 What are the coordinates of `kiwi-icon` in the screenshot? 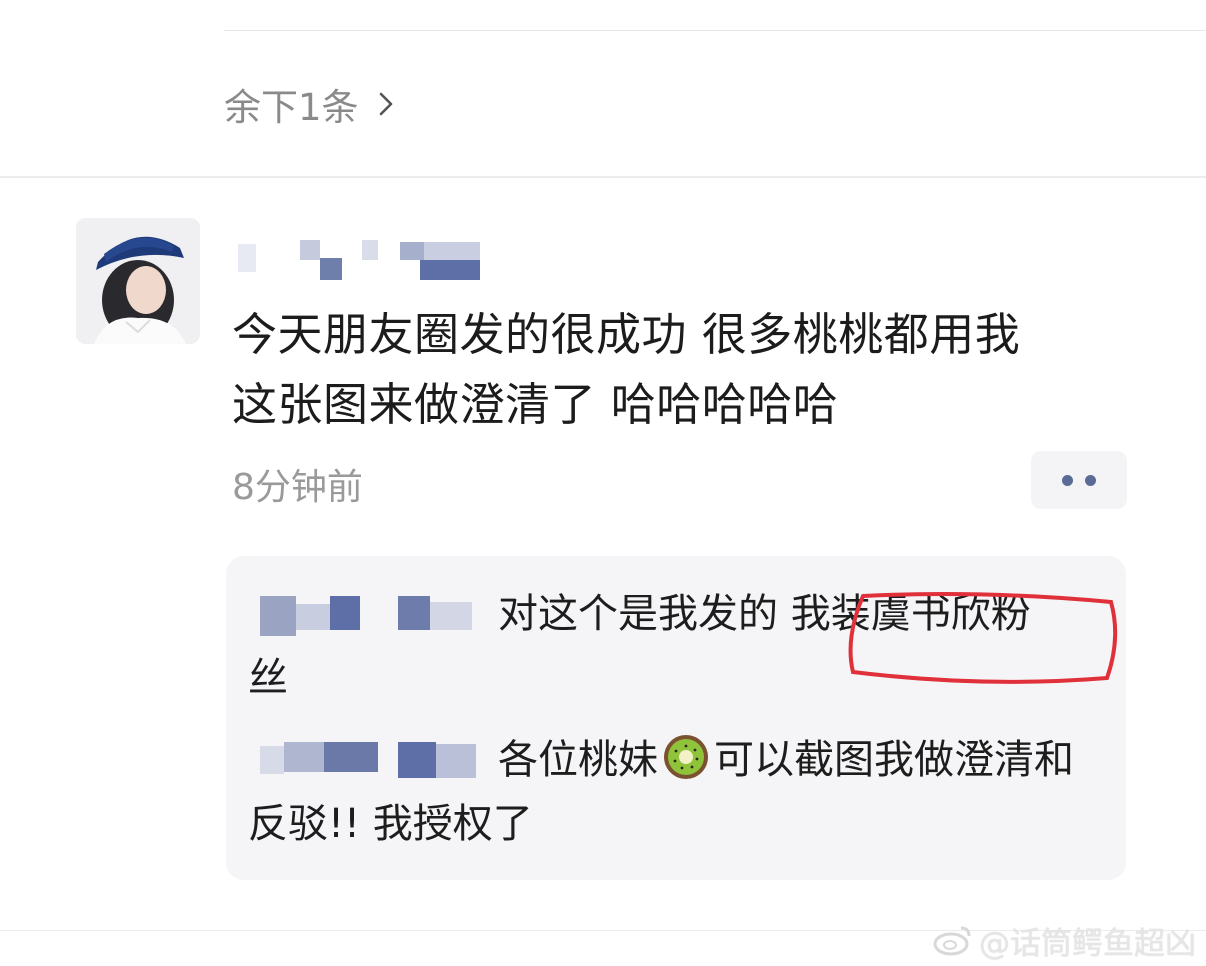 It's located at (686, 757).